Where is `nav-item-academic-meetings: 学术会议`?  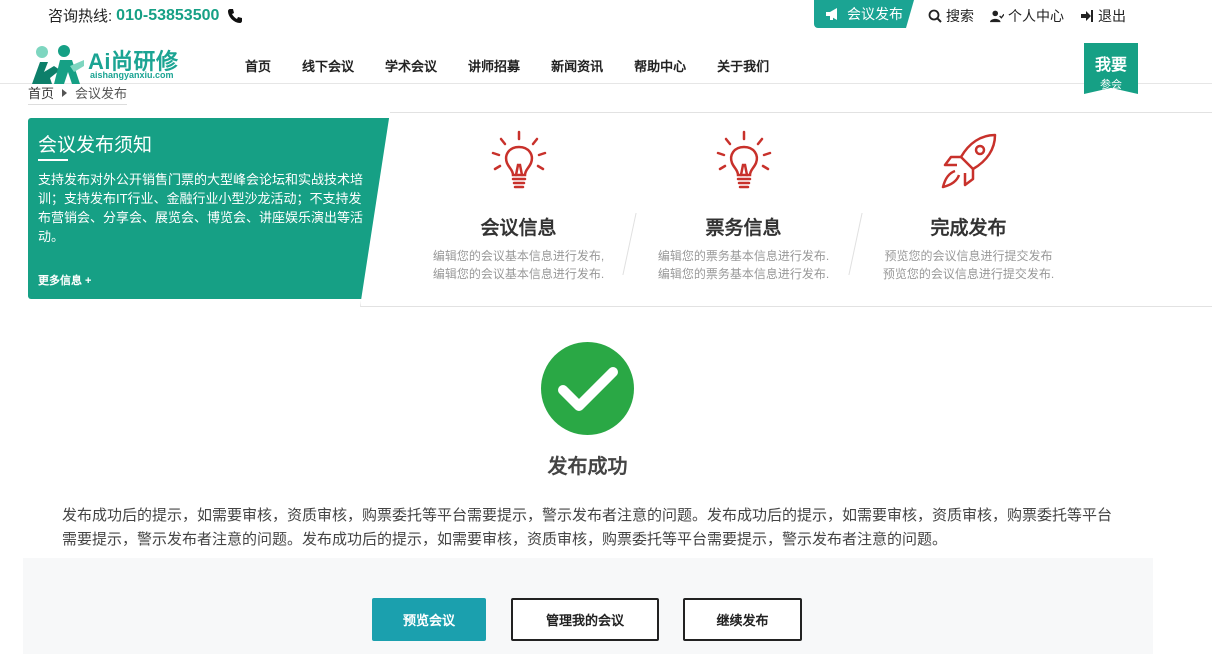
nav-item-academic-meetings: 学术会议 is located at coordinates (411, 65).